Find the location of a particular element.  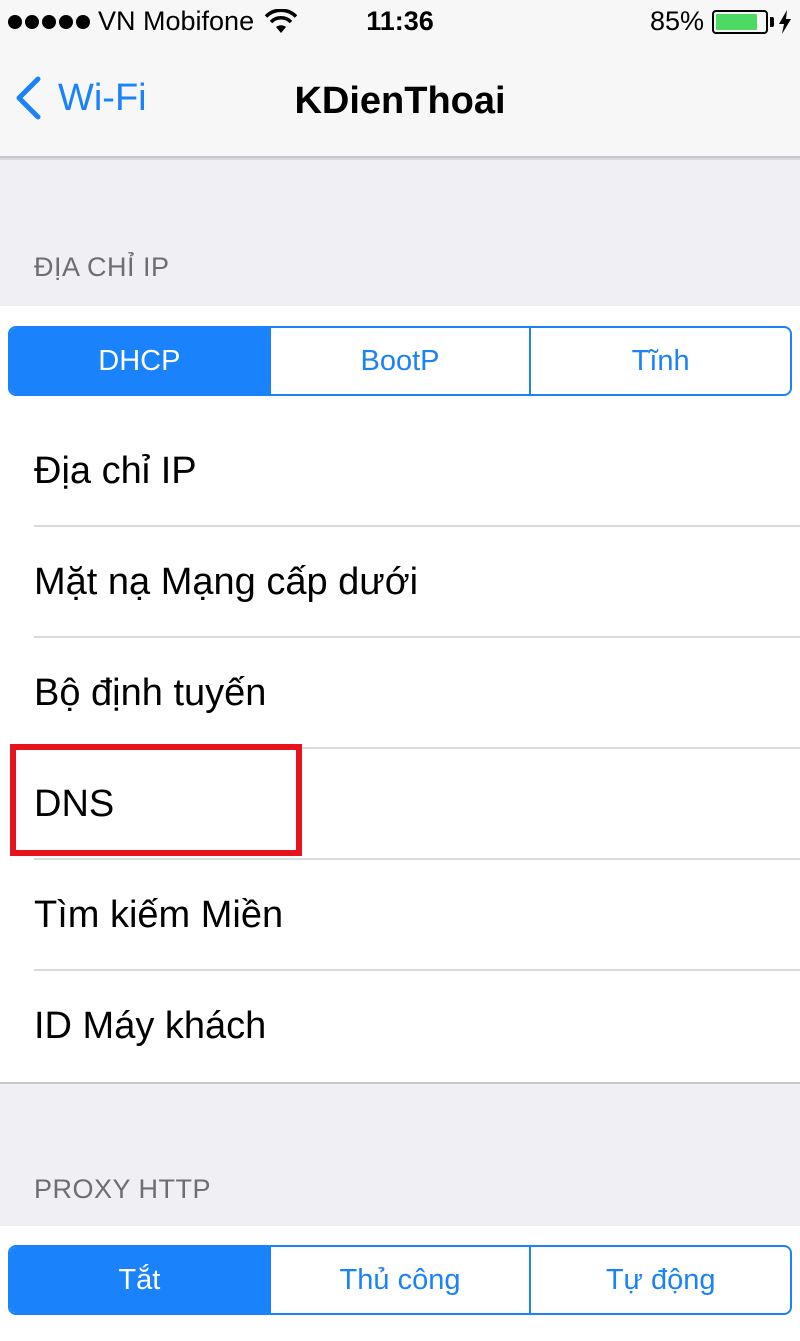

segment-bootp: BootP is located at coordinates (399, 361).